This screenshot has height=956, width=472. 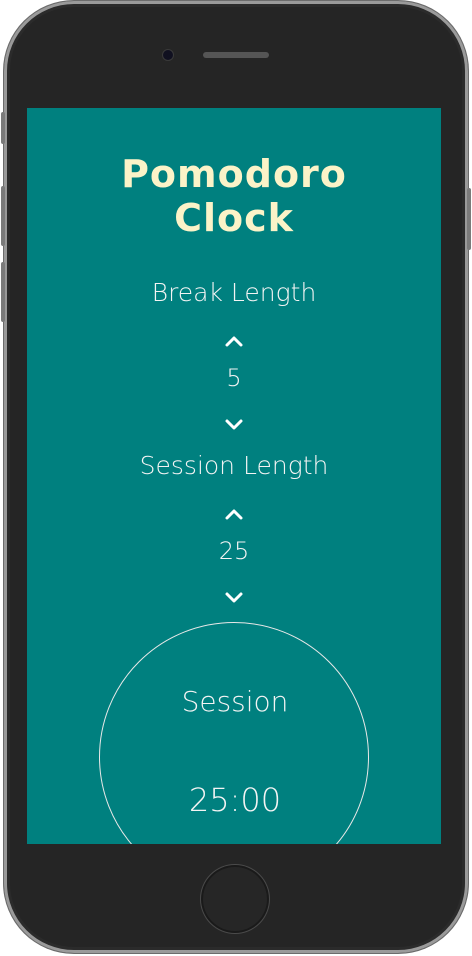 What do you see at coordinates (234, 733) in the screenshot?
I see `timer-circle: Session 25:00` at bounding box center [234, 733].